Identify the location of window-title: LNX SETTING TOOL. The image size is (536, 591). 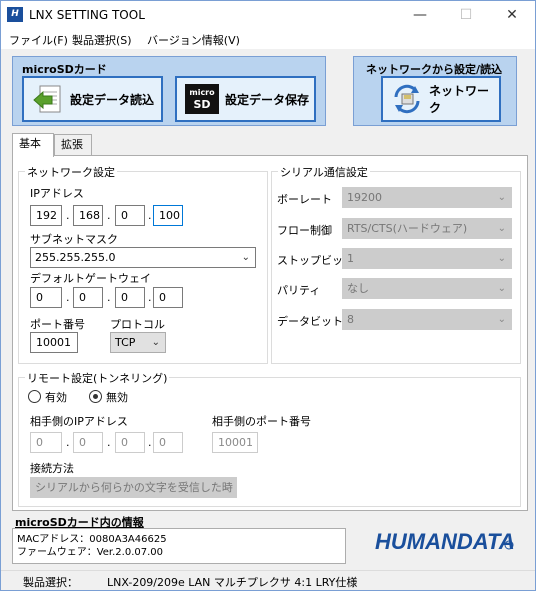
(87, 15).